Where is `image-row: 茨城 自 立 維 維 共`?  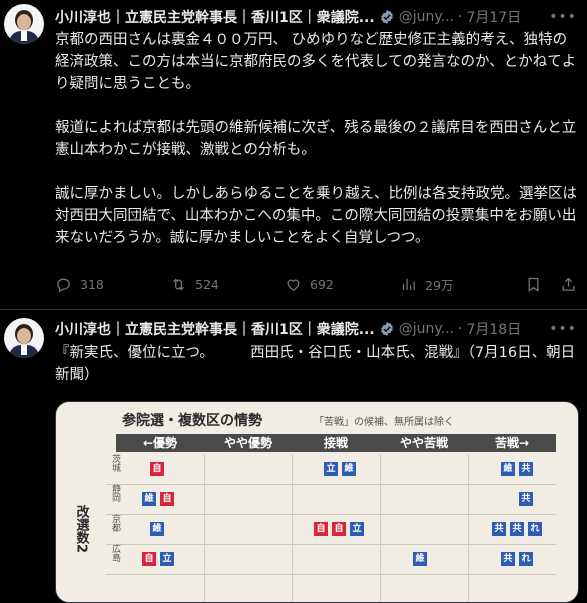
image-row: 茨城 自 立 維 維 共 is located at coordinates (331, 469).